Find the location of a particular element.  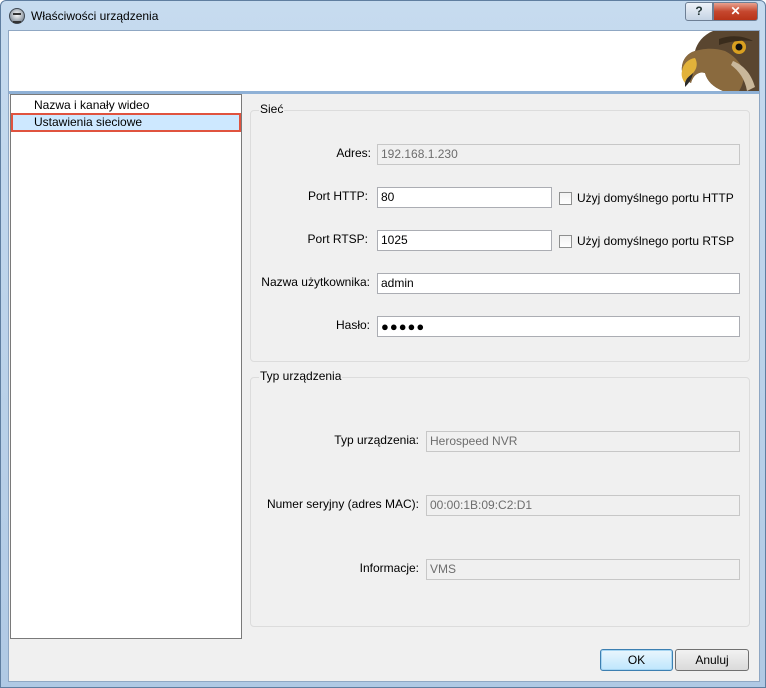

password-label: Hasło: is located at coordinates (352, 325).